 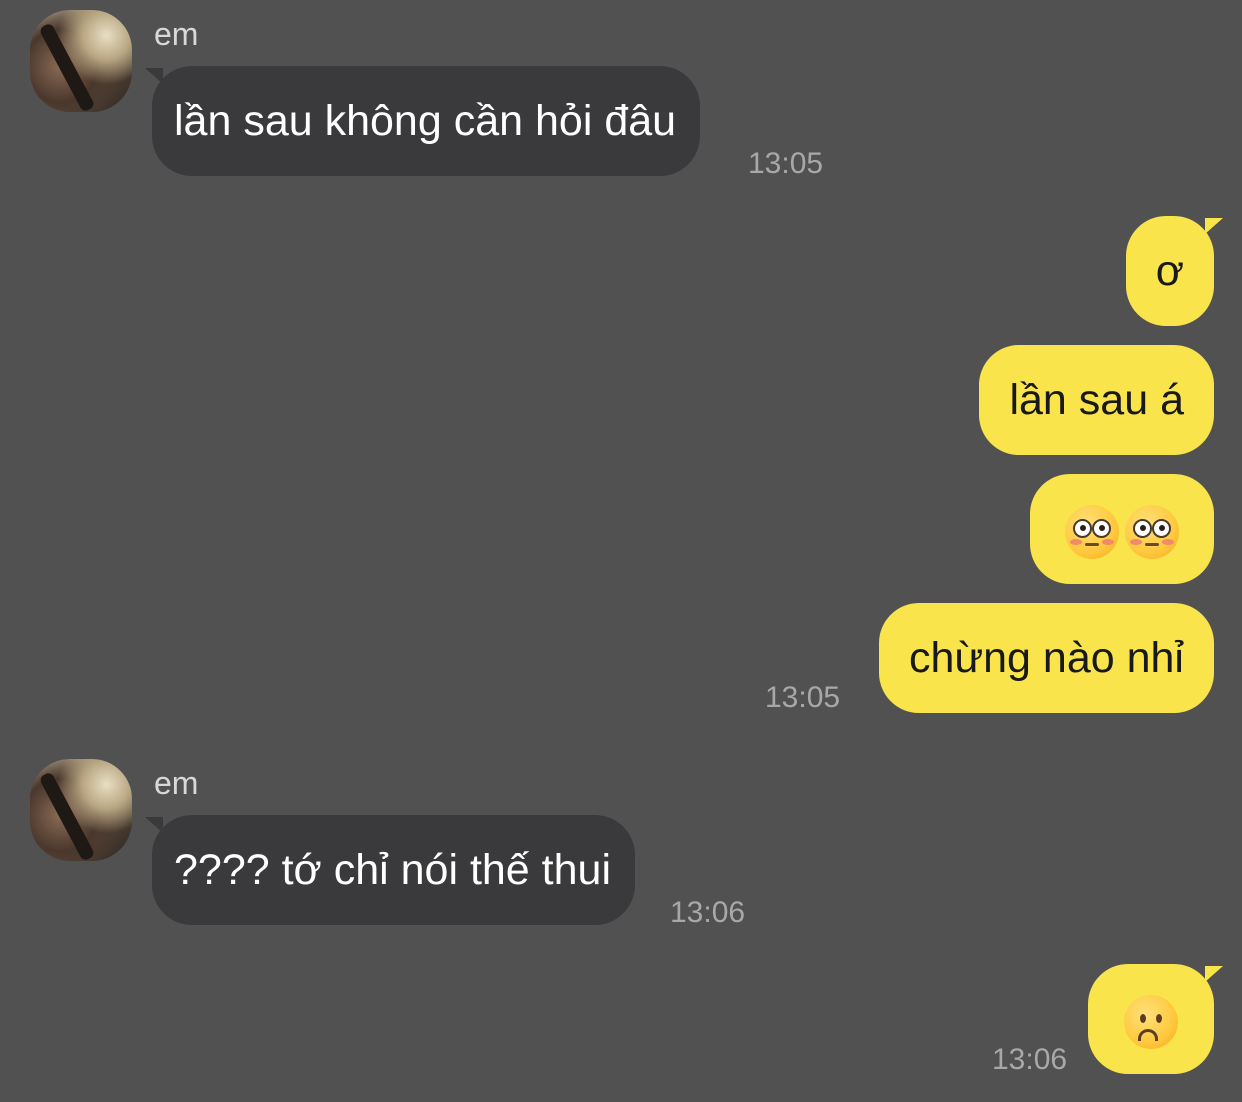 What do you see at coordinates (1096, 400) in the screenshot?
I see `outgoing-message-bubble: lần sau á` at bounding box center [1096, 400].